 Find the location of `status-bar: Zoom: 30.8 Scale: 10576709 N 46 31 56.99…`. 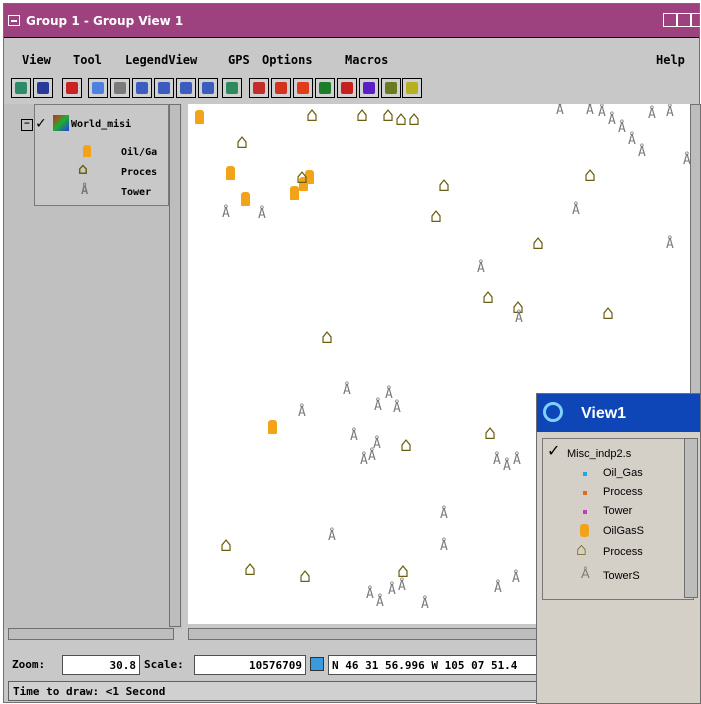

status-bar: Zoom: 30.8 Scale: 10576709 N 46 31 56.99… is located at coordinates (274, 666).